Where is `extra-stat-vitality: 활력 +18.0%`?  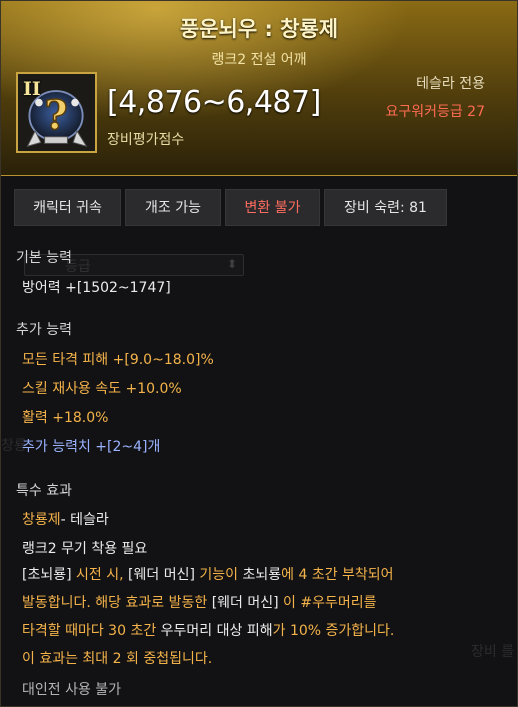
extra-stat-vitality: 활력 +18.0% is located at coordinates (65, 418).